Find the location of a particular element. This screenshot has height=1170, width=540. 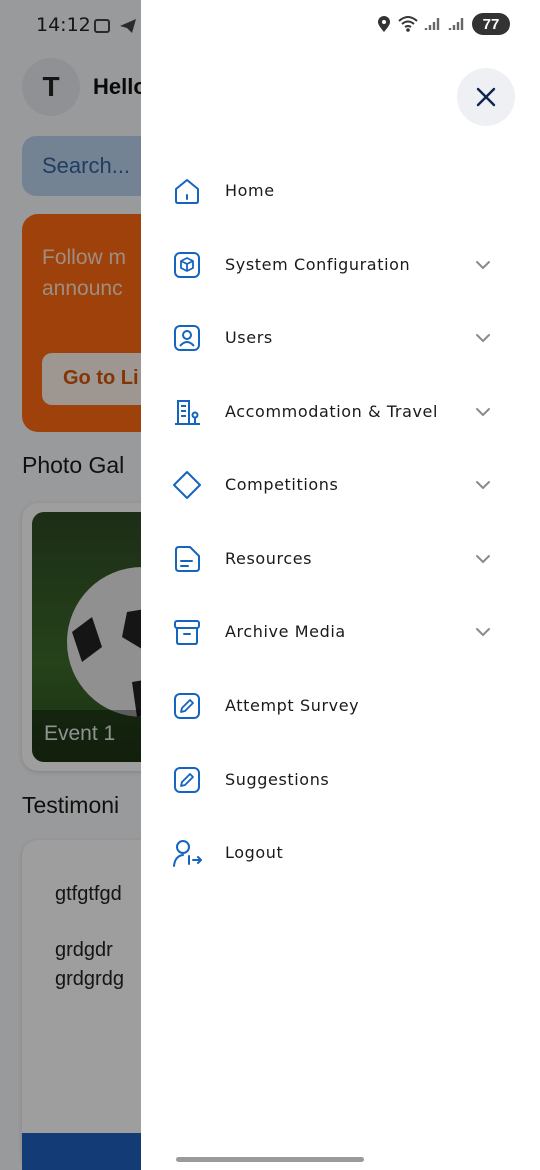

menu-label: Resources is located at coordinates (269, 558).